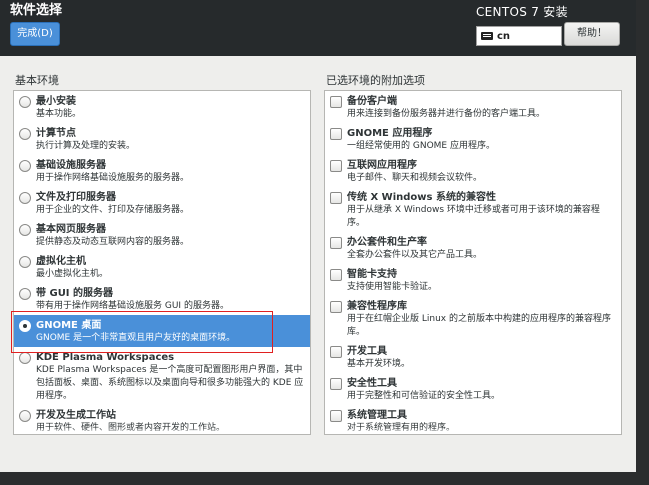  I want to click on option-description: 用于从继承 X Windows 环境中迁移或者可用于该环境的兼容程序。, so click(473, 216).